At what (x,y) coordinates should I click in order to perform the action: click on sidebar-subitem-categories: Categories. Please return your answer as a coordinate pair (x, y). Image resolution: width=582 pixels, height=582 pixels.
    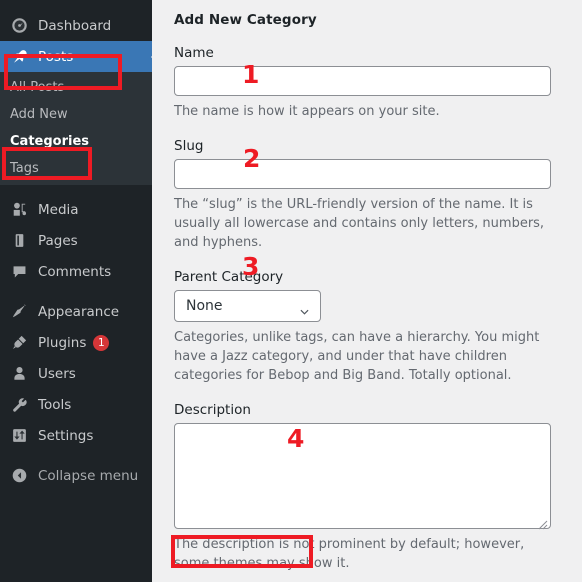
    Looking at the image, I should click on (76, 141).